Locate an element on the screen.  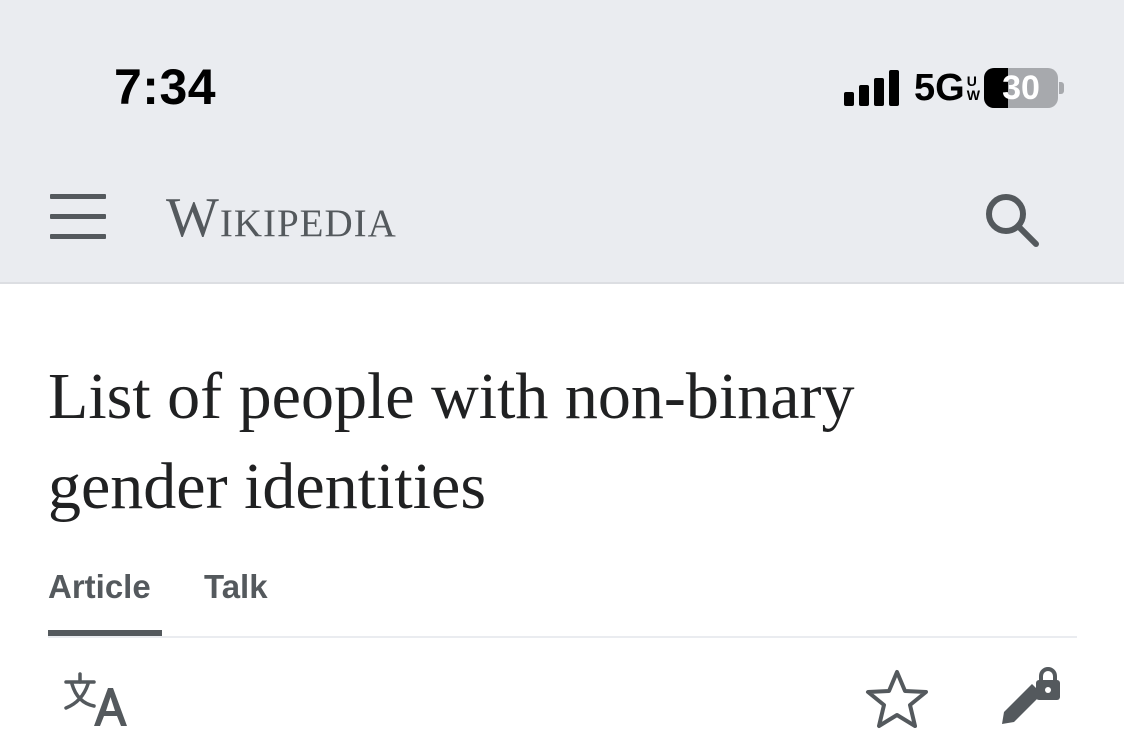
active-tab-indicator is located at coordinates (105, 633).